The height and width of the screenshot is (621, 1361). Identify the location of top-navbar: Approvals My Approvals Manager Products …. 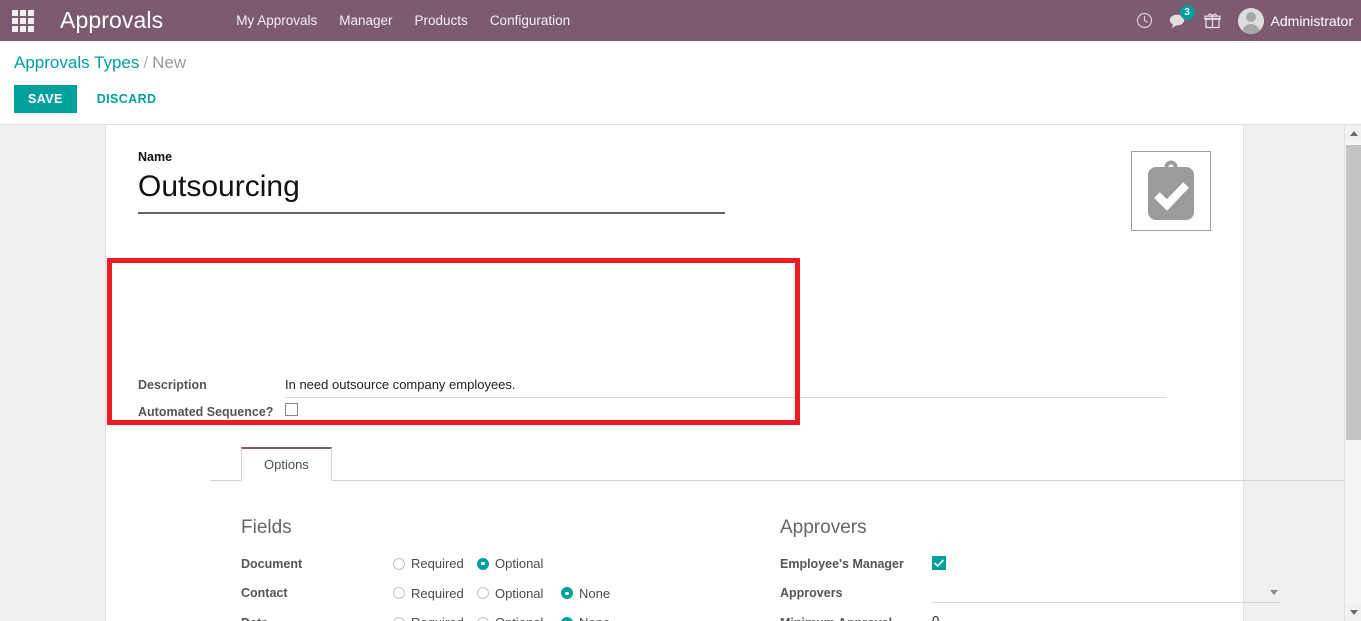
(680, 20).